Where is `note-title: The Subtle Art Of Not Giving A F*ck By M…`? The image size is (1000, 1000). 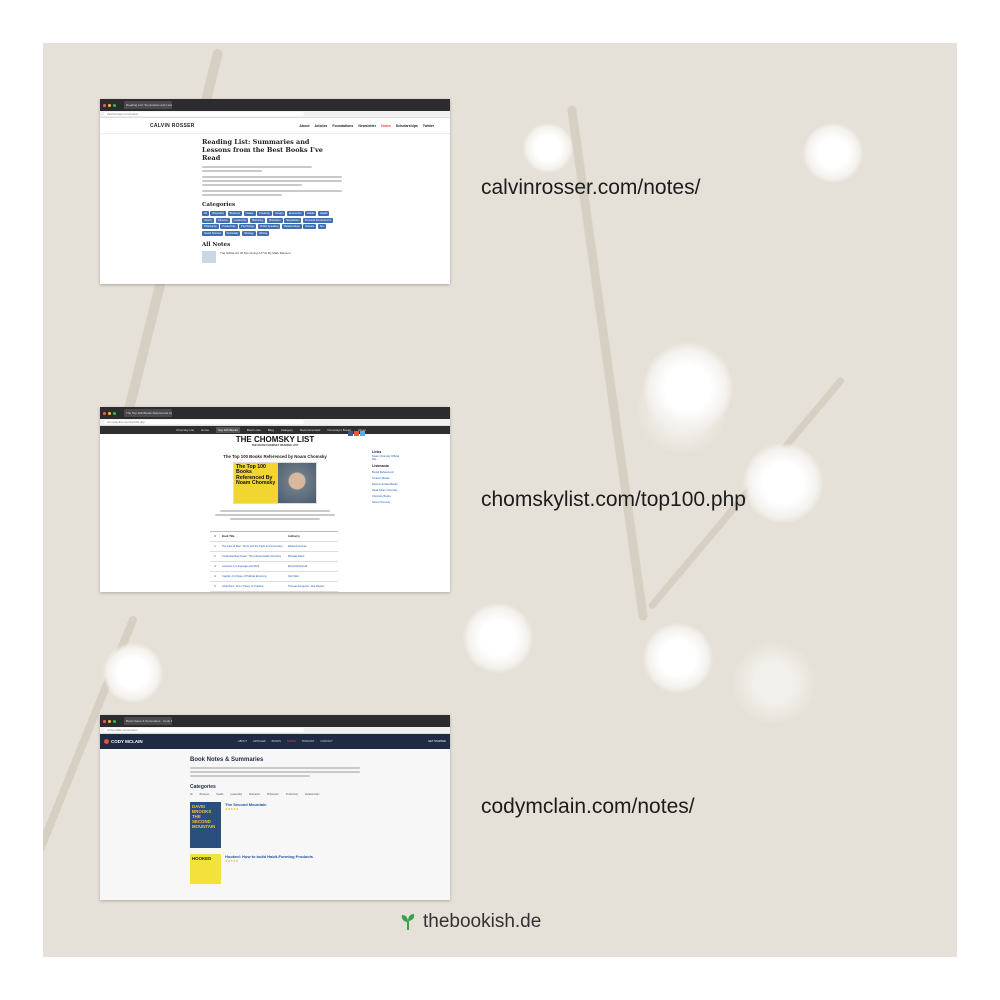 note-title: The Subtle Art Of Not Giving A F*ck By M… is located at coordinates (255, 253).